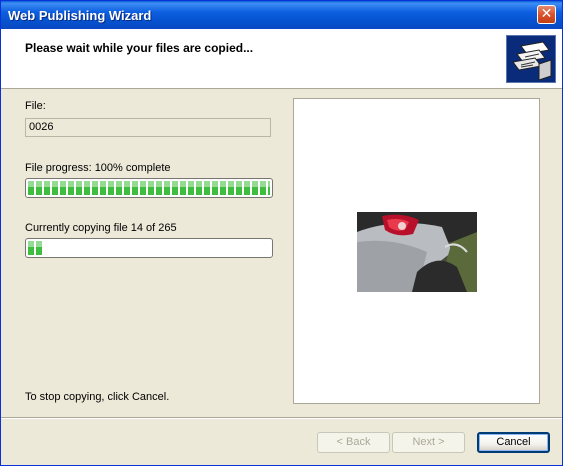 The width and height of the screenshot is (563, 466). What do you see at coordinates (101, 228) in the screenshot?
I see `overall-progress-label: Currently copying file 14 of 265` at bounding box center [101, 228].